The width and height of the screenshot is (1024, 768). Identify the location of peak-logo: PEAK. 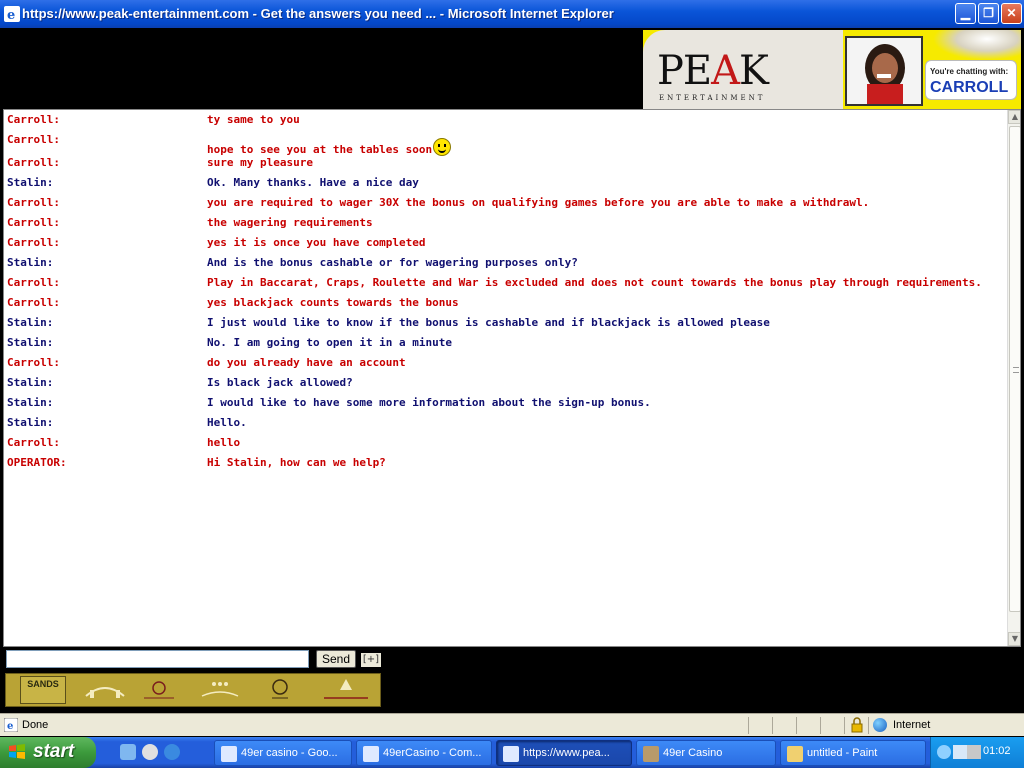
(713, 71).